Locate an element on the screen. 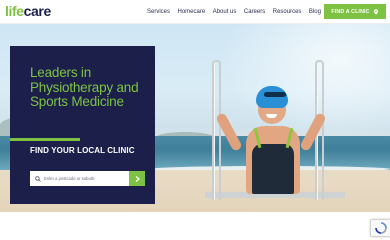 This screenshot has height=240, width=390. recaptcha-icon is located at coordinates (380, 228).